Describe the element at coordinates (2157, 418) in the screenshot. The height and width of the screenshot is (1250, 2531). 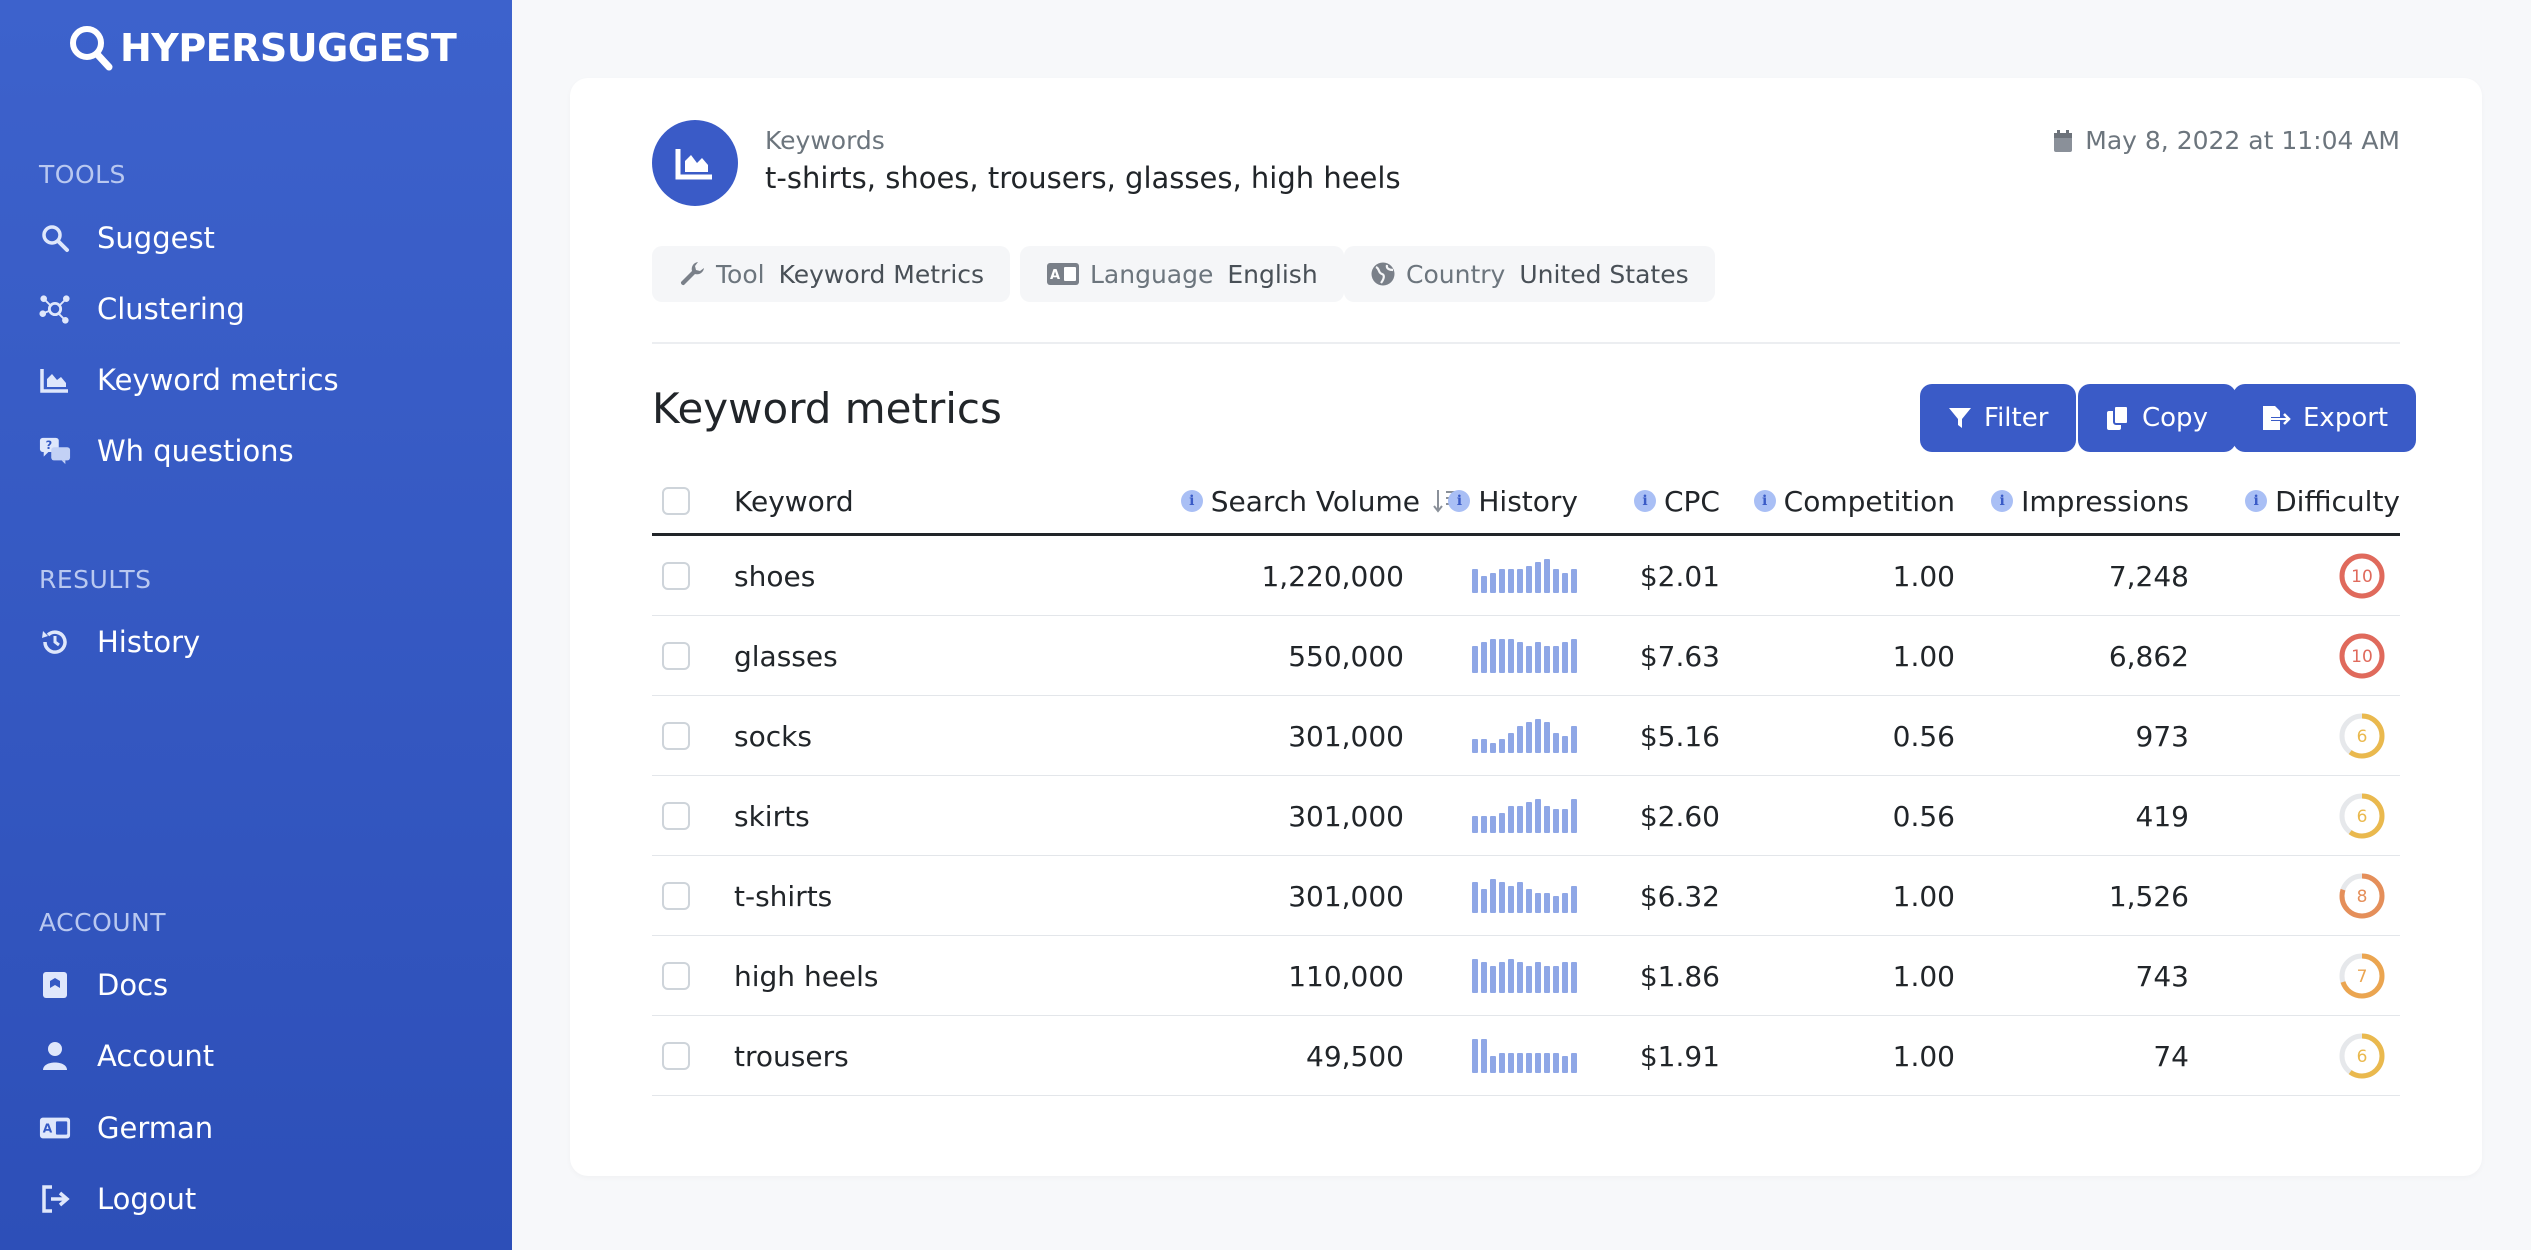
I see `copy-button: Copy` at that location.